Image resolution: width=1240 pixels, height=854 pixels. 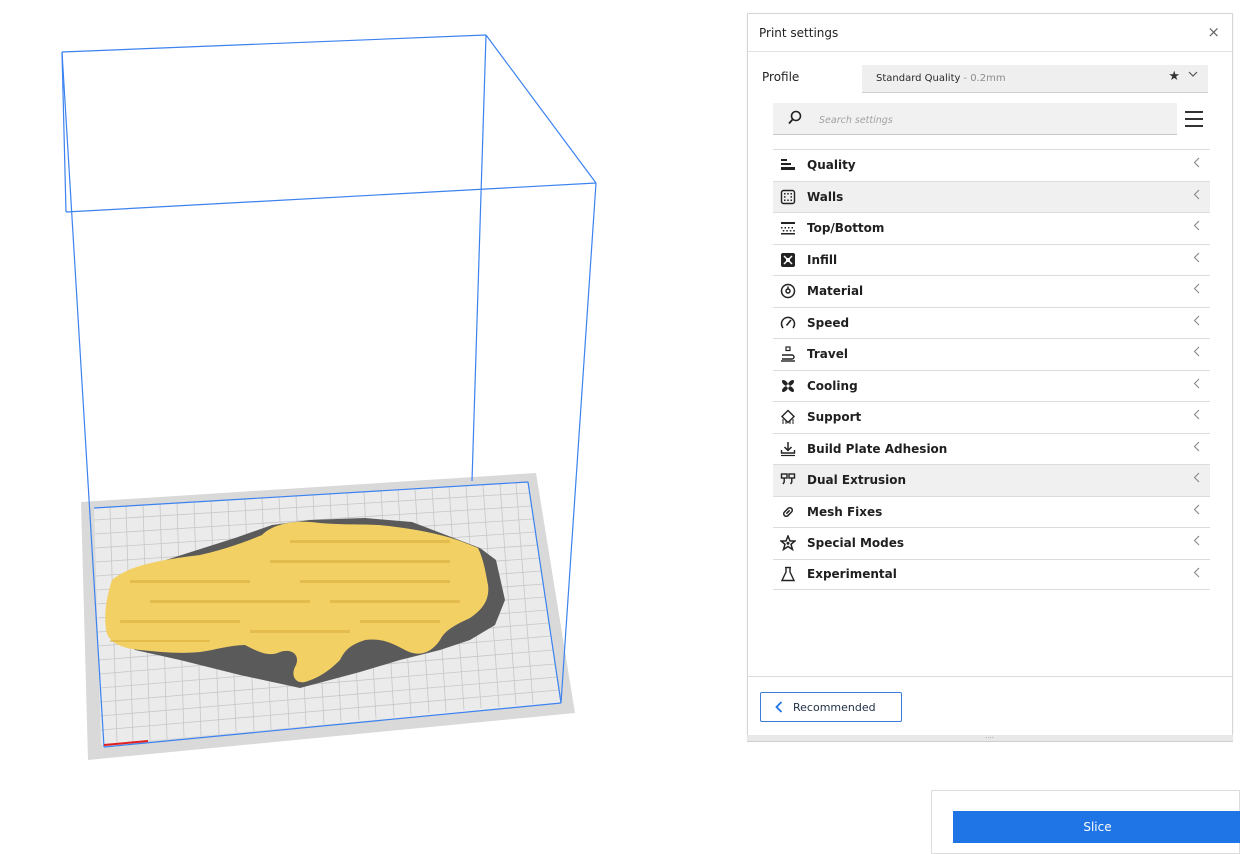 I want to click on category-label: Top/Bottom, so click(x=846, y=228).